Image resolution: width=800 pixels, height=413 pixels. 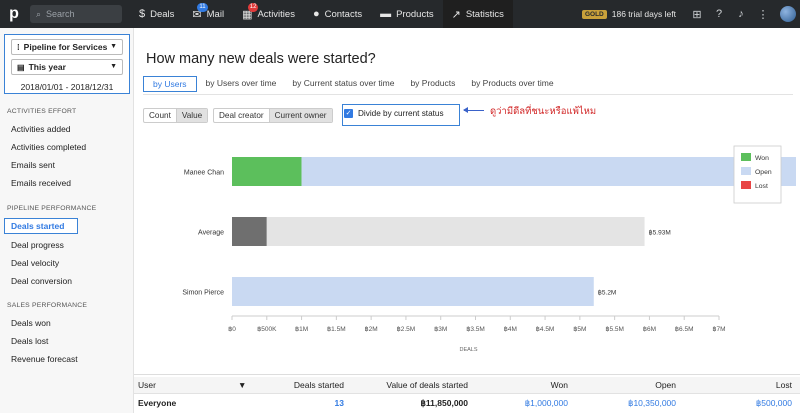 I want to click on help-icon: ?, so click(x=719, y=14).